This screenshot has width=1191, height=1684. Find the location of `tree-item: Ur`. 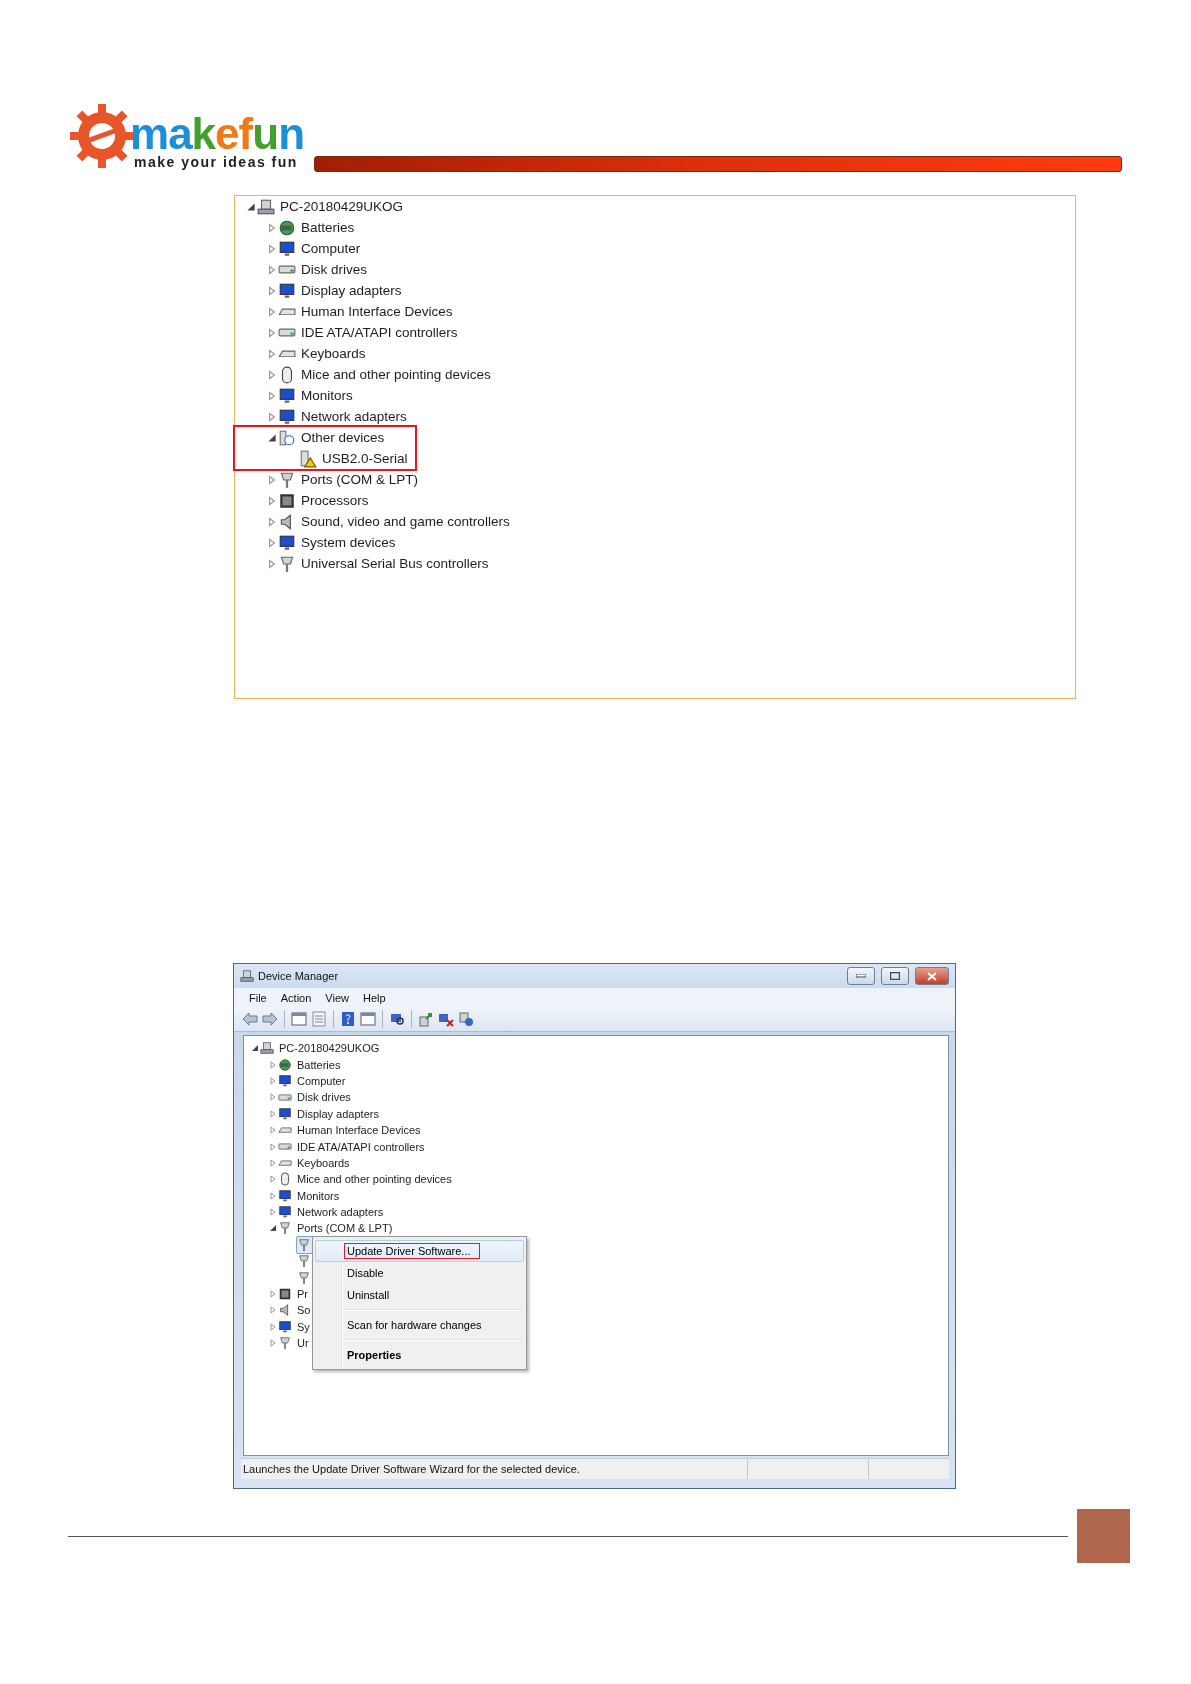

tree-item: Ur is located at coordinates (303, 1343).